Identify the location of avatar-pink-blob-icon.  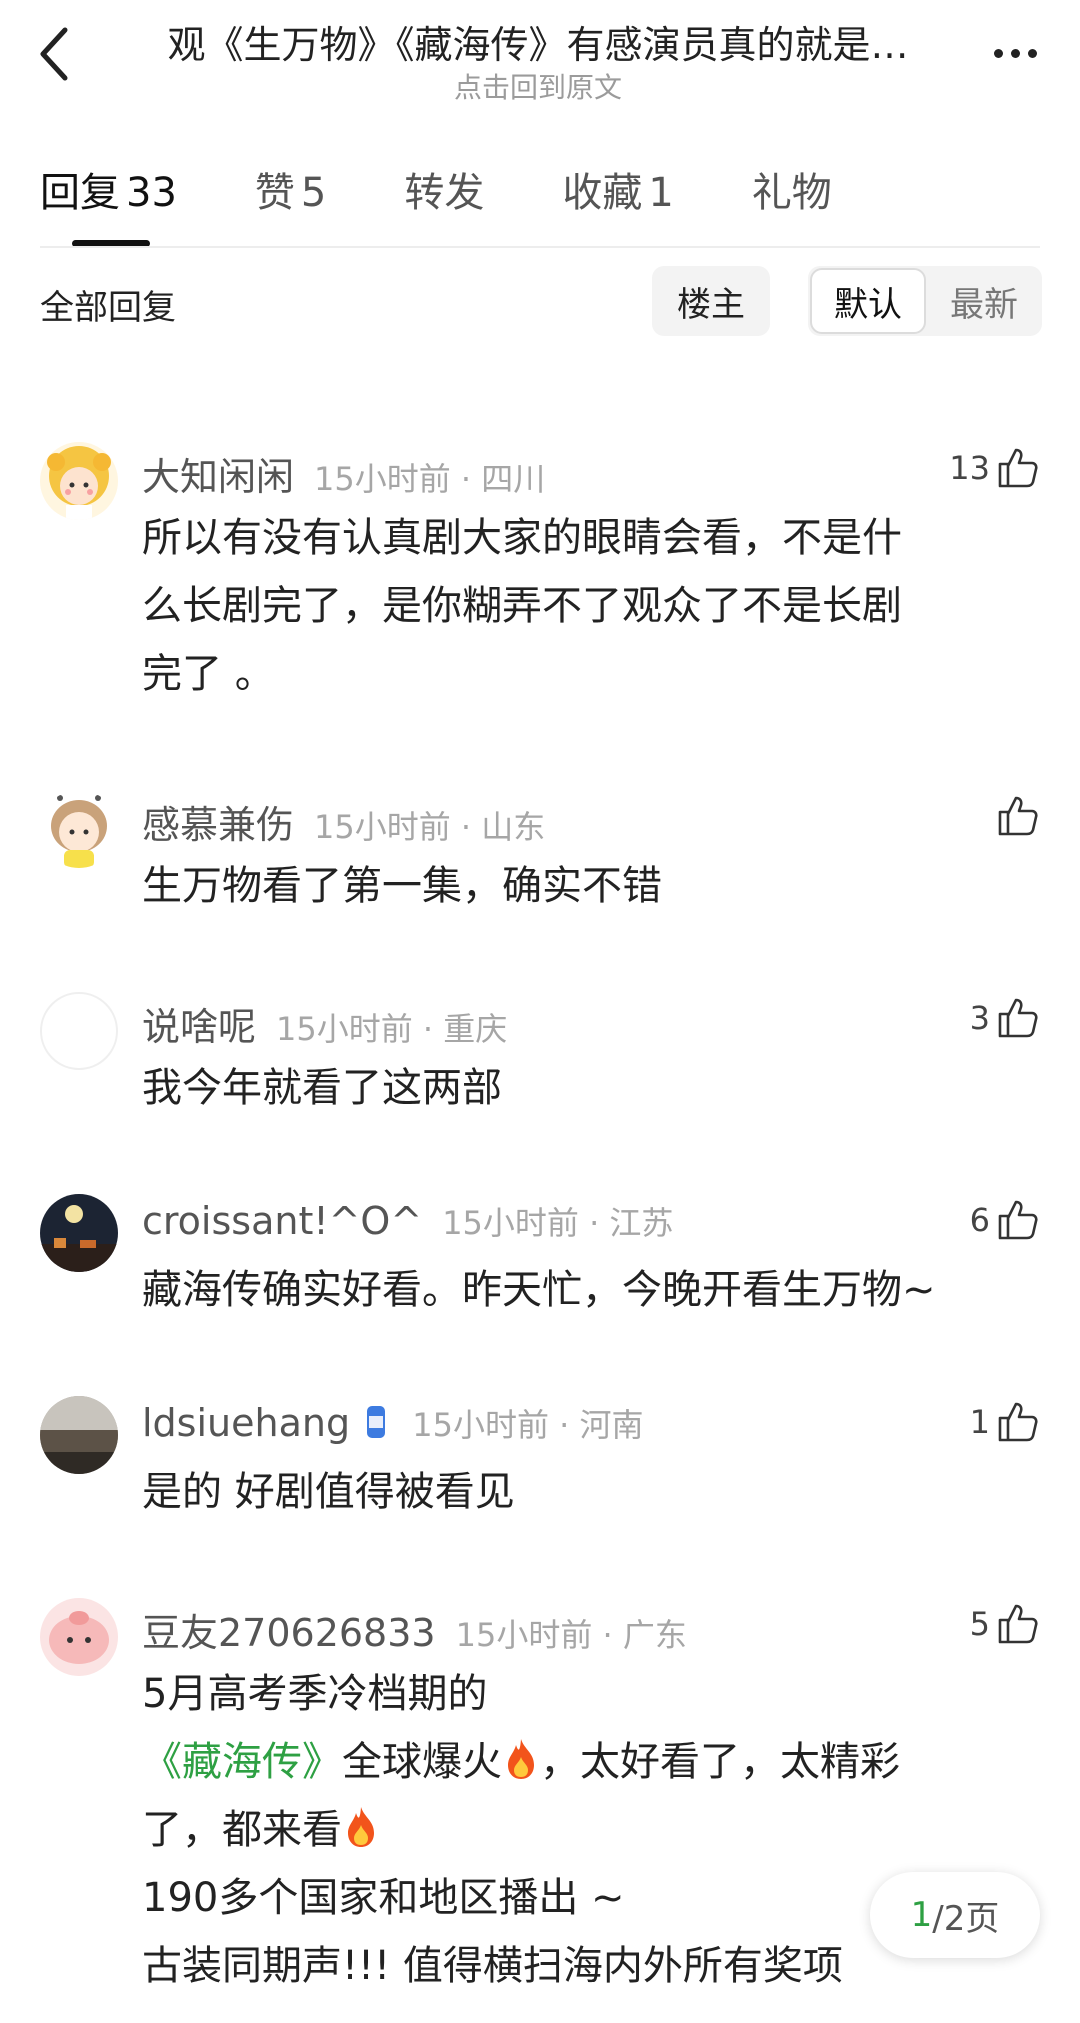
(79, 1637).